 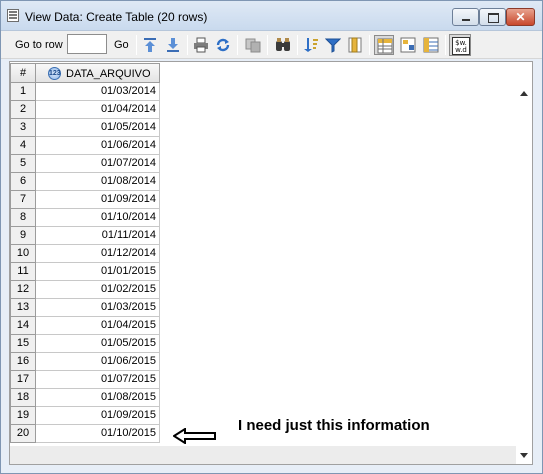 I want to click on table-row: 12 01/02/2015, so click(x=86, y=290).